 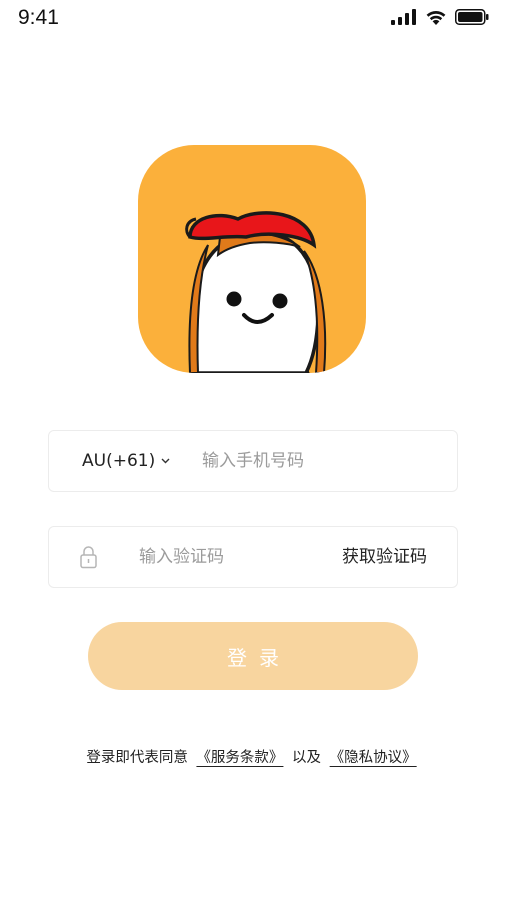 I want to click on app-logo, so click(x=252, y=259).